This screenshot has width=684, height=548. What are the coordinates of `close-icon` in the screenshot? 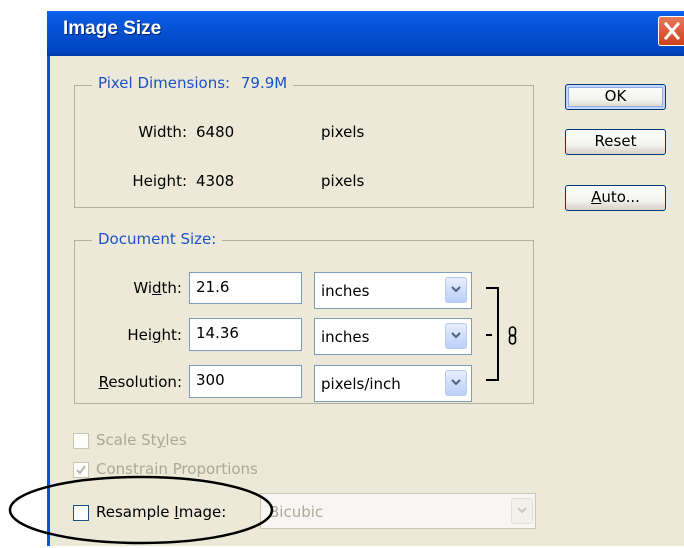 It's located at (672, 31).